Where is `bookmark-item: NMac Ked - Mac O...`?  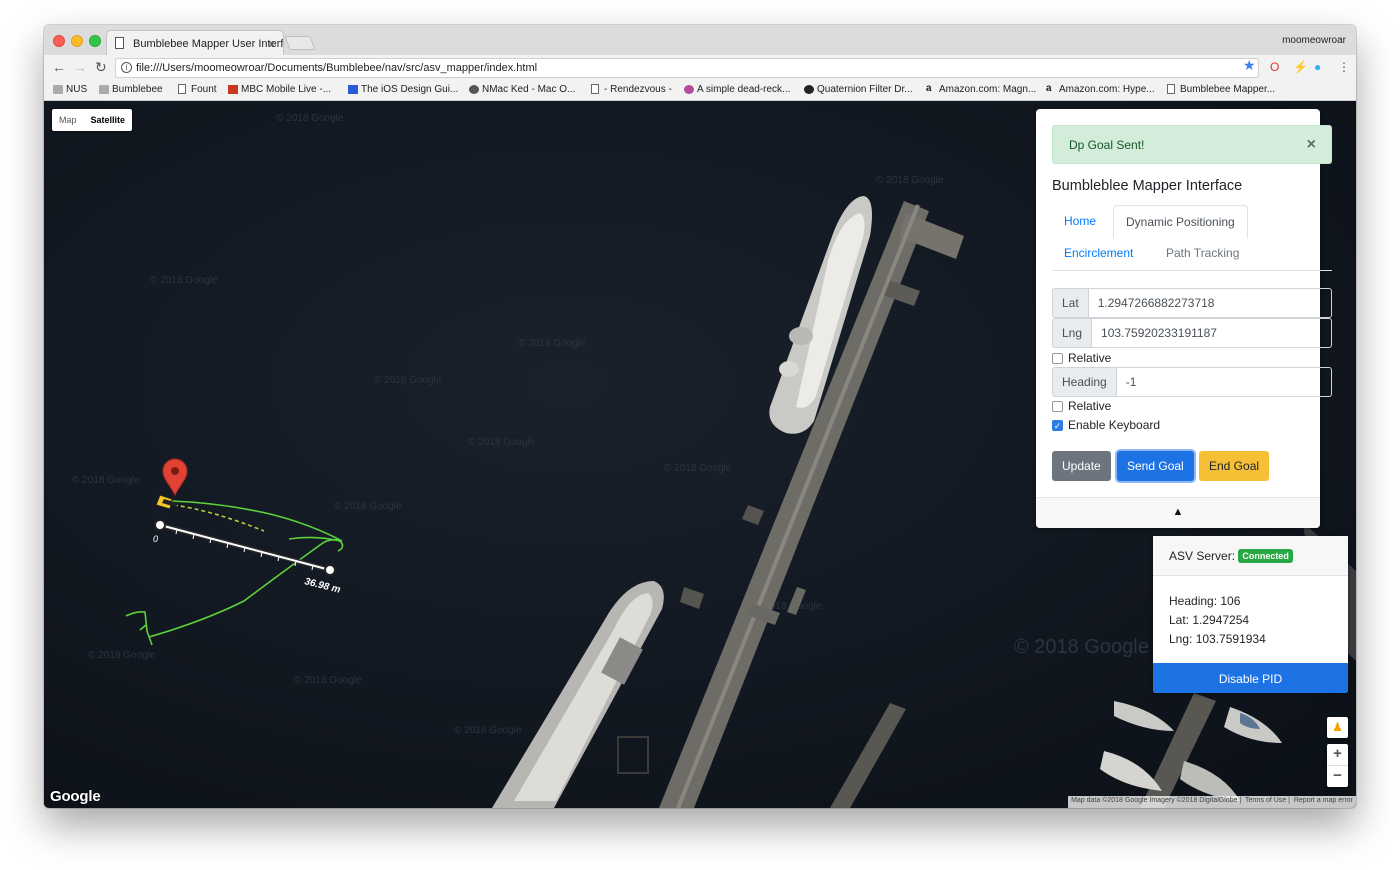 bookmark-item: NMac Ked - Mac O... is located at coordinates (522, 89).